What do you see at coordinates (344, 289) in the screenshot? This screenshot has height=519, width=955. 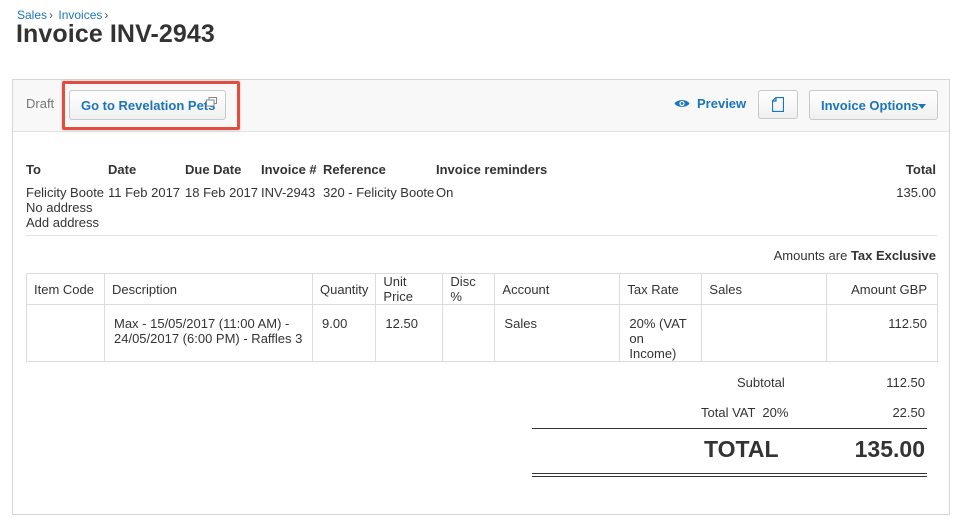 I see `column-quantity: Quantity` at bounding box center [344, 289].